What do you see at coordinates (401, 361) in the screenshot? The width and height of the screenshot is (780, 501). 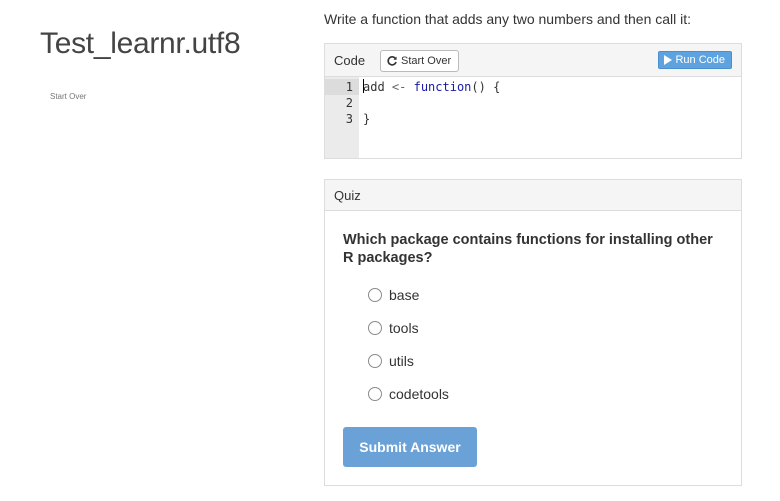 I see `option-label: utils` at bounding box center [401, 361].